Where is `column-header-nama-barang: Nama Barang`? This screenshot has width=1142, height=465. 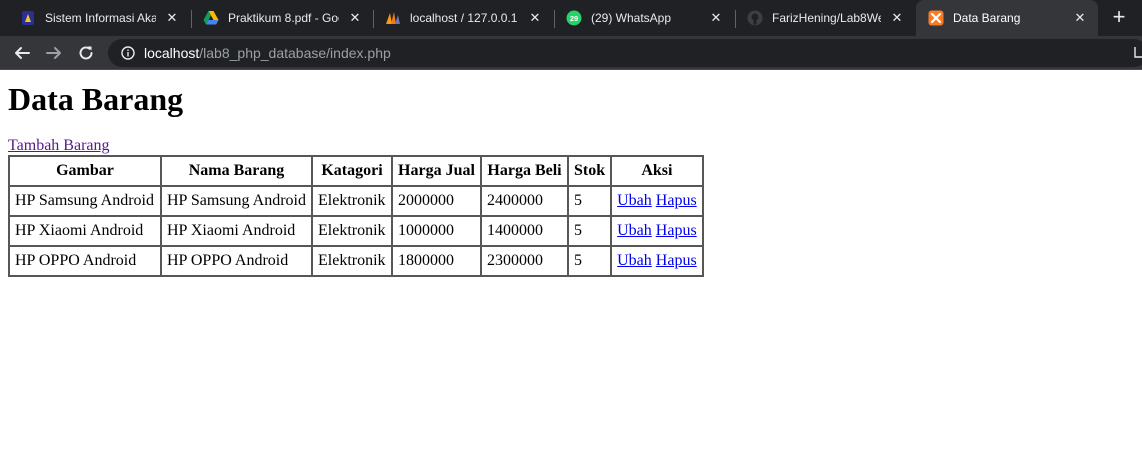
column-header-nama-barang: Nama Barang is located at coordinates (236, 171).